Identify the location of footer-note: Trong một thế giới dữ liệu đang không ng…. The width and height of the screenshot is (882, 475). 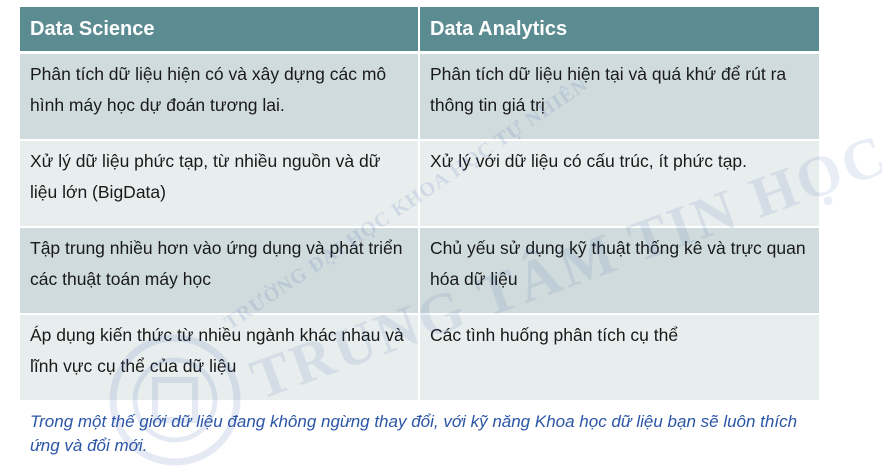
(414, 433).